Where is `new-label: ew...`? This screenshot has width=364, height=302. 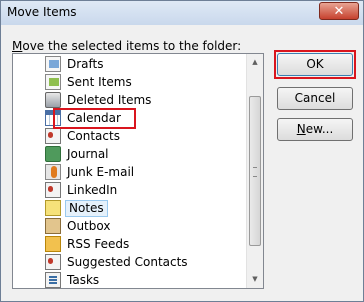
new-label: ew... is located at coordinates (319, 129).